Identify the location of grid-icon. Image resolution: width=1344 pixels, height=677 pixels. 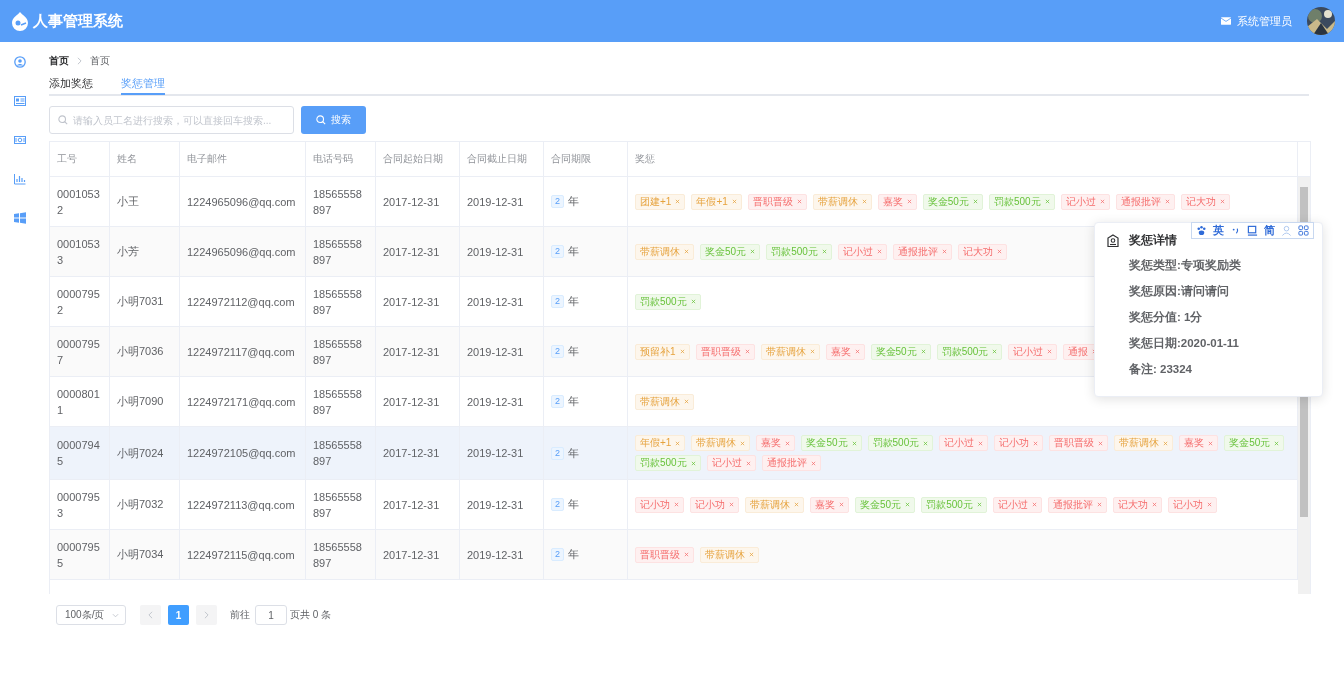
(1303, 230).